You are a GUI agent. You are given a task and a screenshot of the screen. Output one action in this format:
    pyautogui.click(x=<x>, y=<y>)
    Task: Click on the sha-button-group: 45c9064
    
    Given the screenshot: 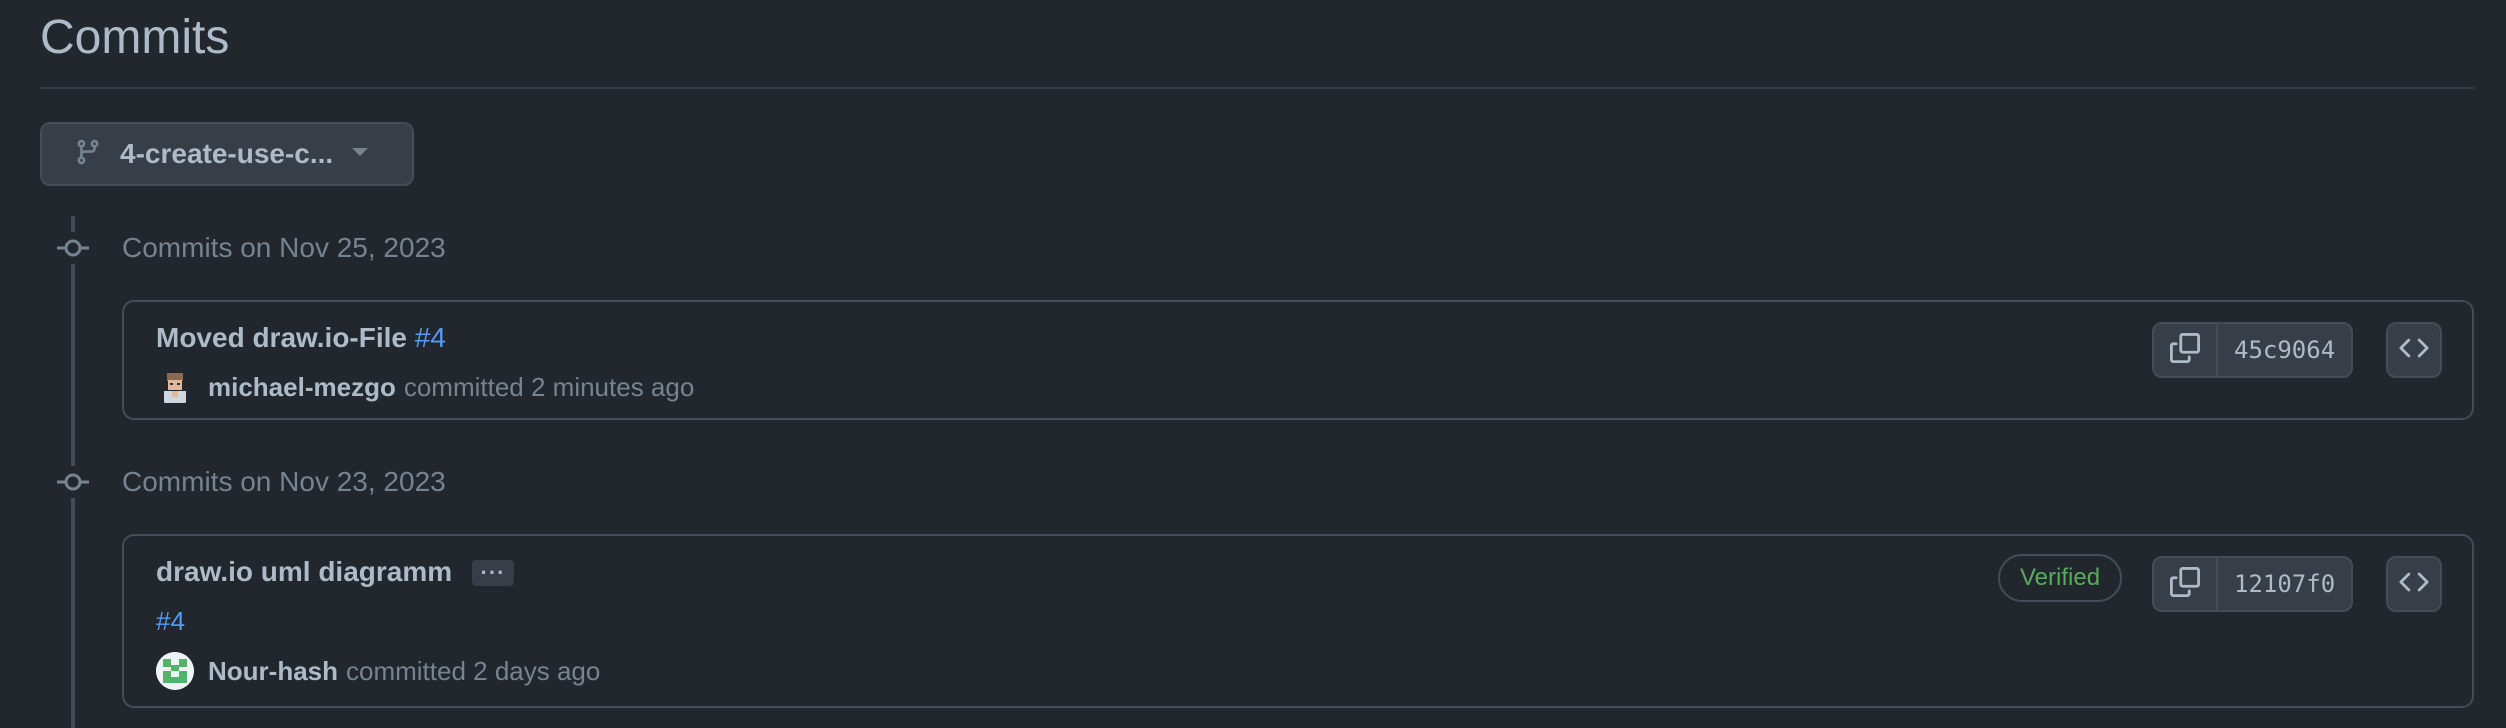 What is the action you would take?
    pyautogui.click(x=2253, y=350)
    